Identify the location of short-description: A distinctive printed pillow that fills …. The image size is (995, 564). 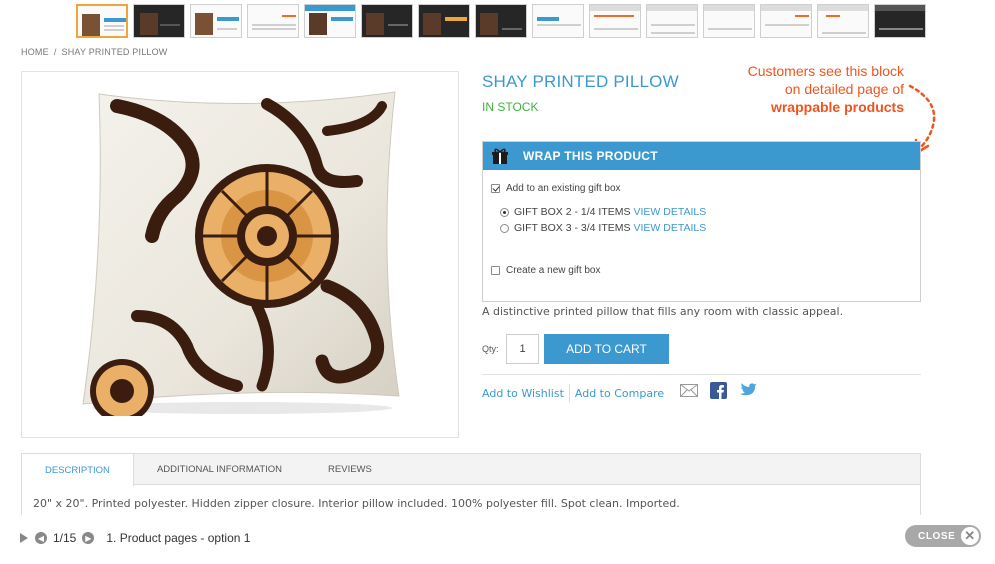
(663, 311).